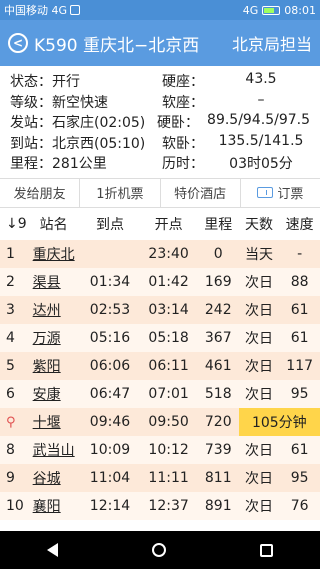  I want to click on station-name: 谷城, so click(54, 478).